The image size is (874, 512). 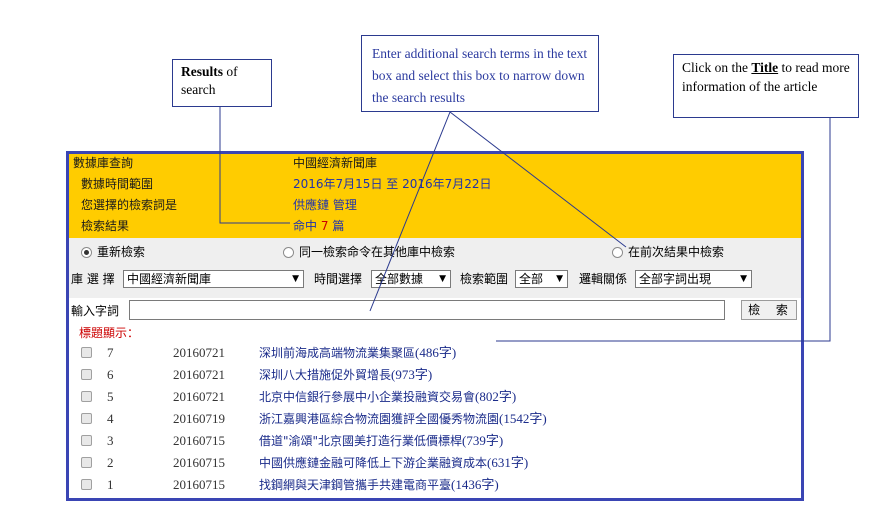 I want to click on time-select-value: 全部數據, so click(x=399, y=279).